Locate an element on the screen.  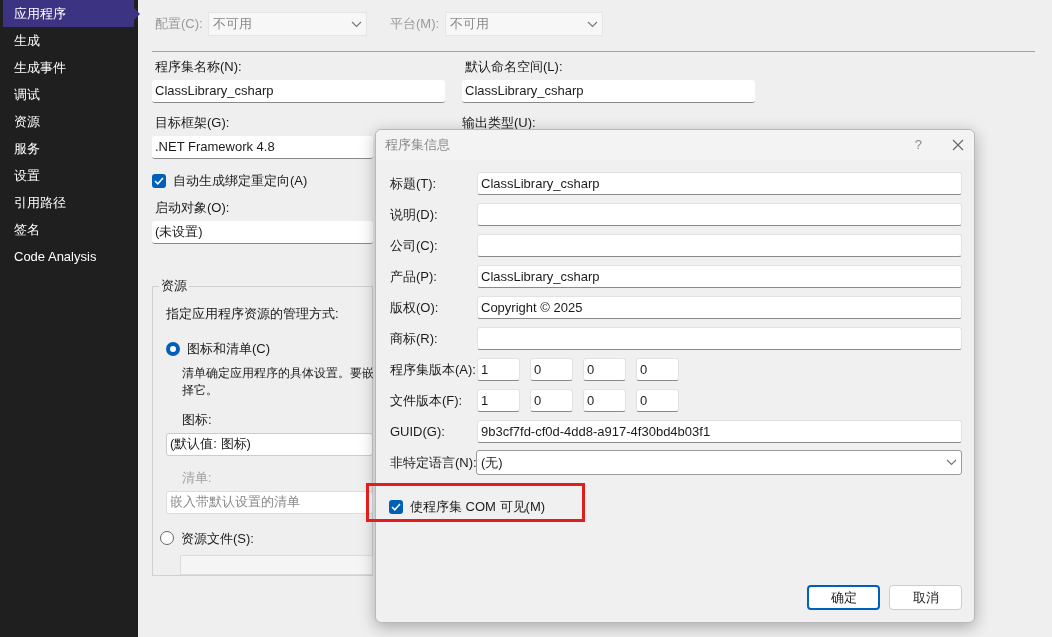
field-label: 版权(O): is located at coordinates (415, 307).